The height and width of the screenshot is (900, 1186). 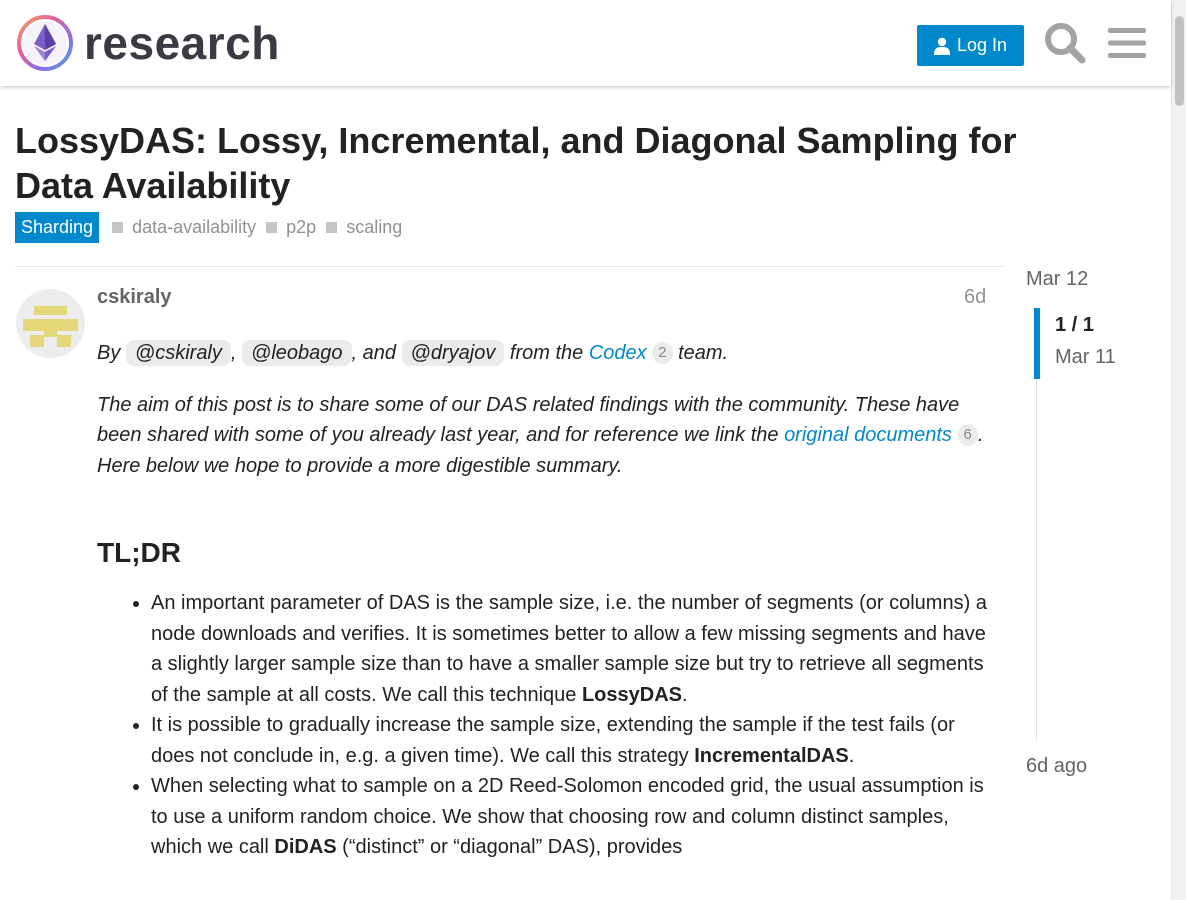 I want to click on link-click-count: 6, so click(x=967, y=435).